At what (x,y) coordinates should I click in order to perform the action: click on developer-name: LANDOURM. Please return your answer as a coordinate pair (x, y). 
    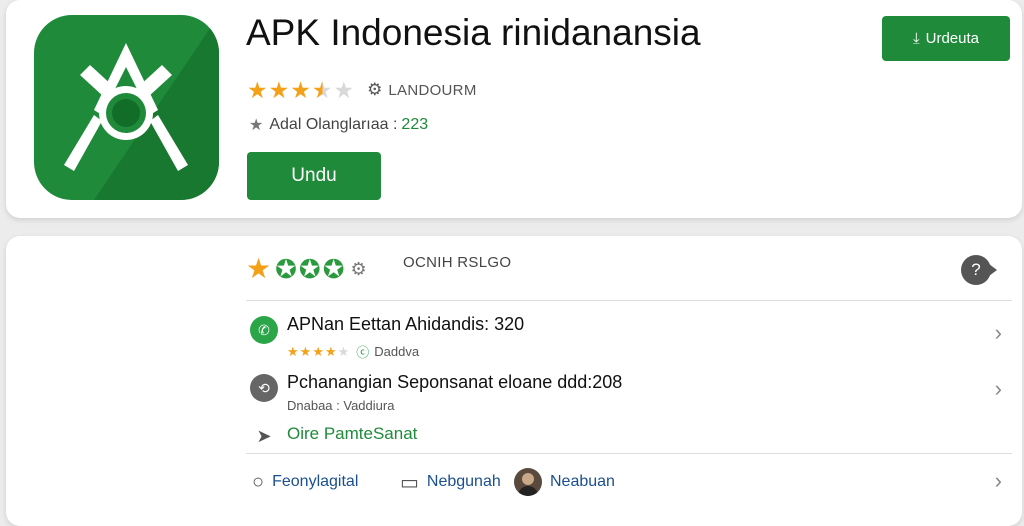
    Looking at the image, I should click on (432, 90).